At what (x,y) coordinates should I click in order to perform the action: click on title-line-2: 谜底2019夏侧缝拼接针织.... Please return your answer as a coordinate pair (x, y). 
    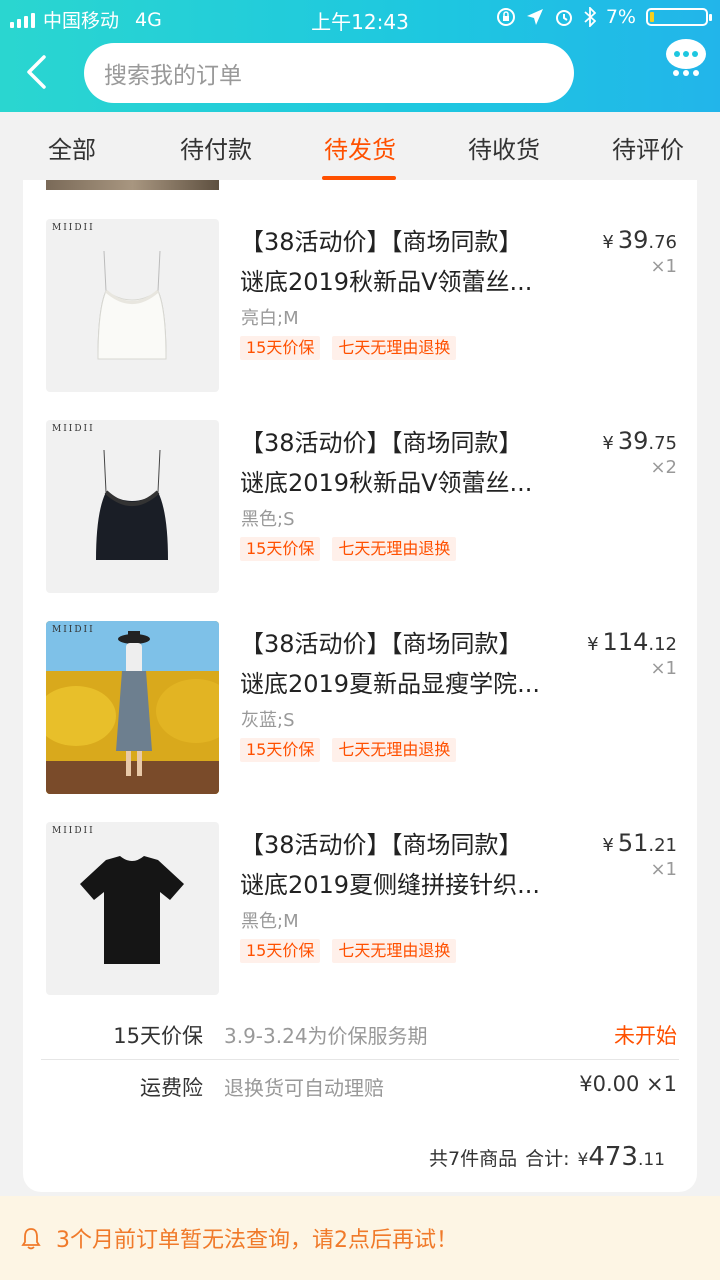
    Looking at the image, I should click on (390, 885).